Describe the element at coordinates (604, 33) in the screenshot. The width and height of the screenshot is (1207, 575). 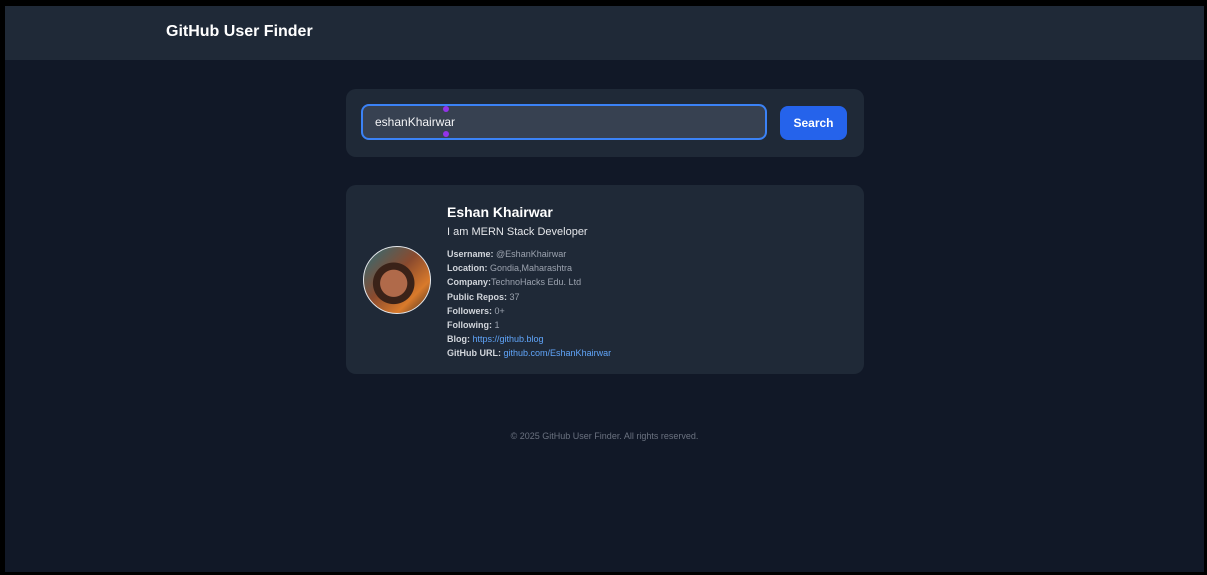
I see `top-navbar: GitHub User Finder` at that location.